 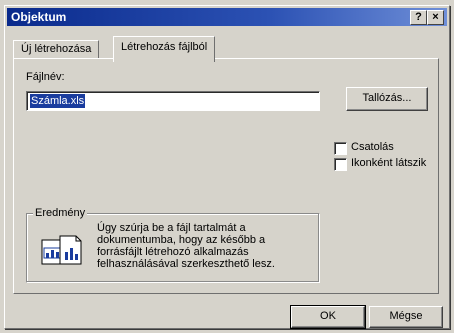 I want to click on ok-button: OK, so click(x=328, y=317).